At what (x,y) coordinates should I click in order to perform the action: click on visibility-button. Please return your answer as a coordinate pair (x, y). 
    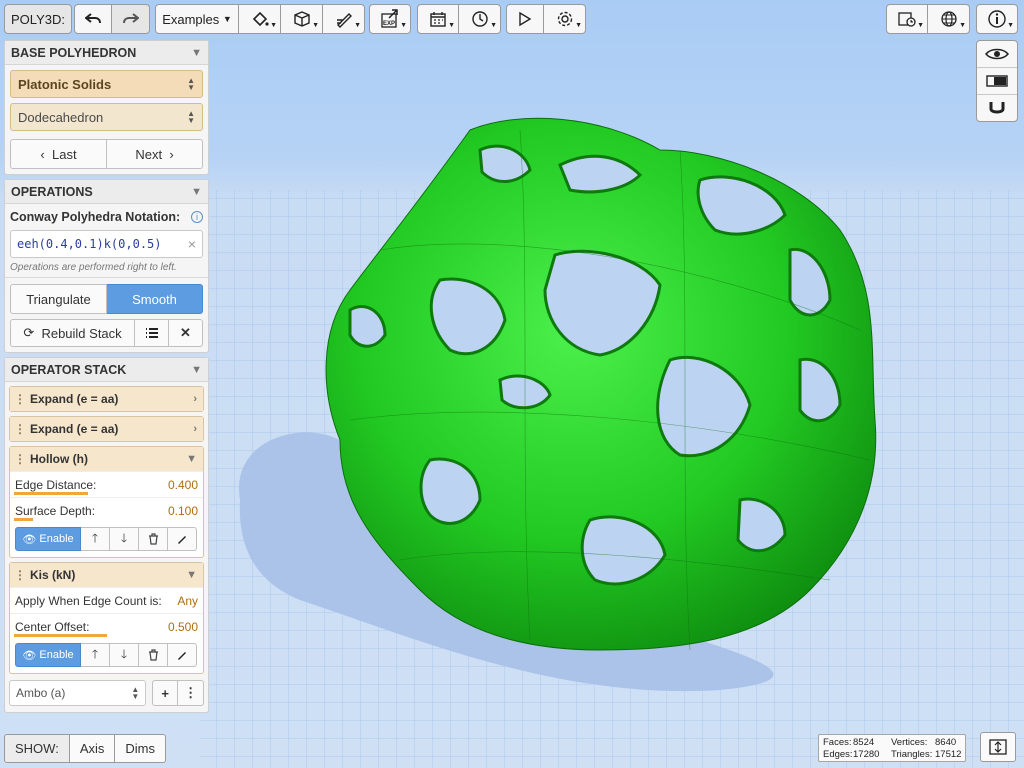
    Looking at the image, I should click on (997, 54).